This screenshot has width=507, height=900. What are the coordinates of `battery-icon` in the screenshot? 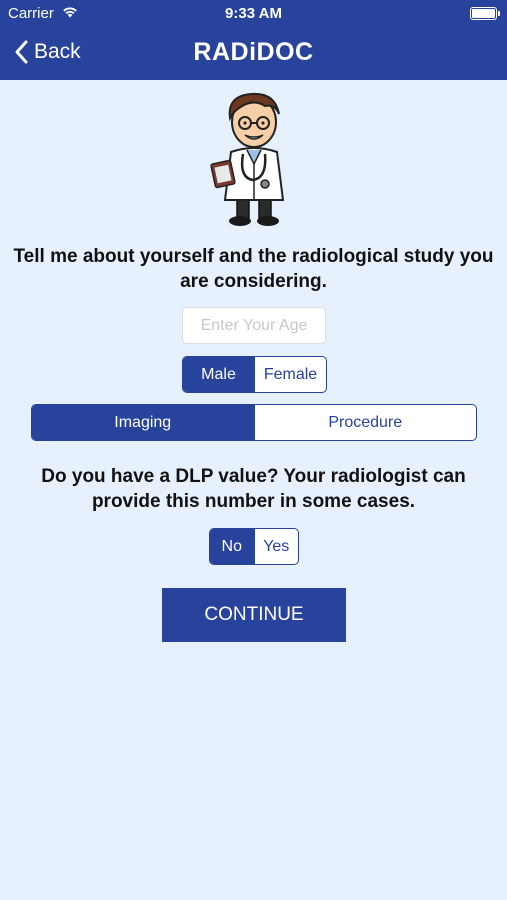 It's located at (485, 13).